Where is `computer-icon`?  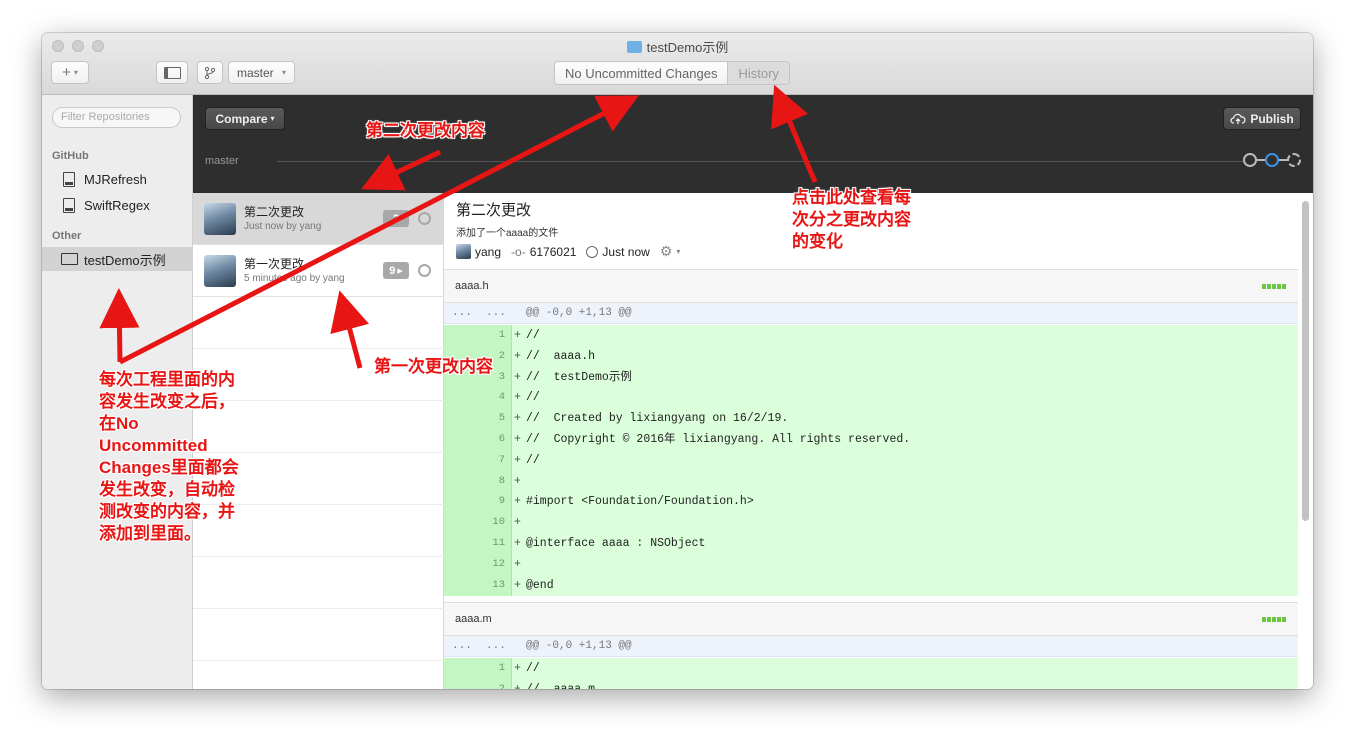 computer-icon is located at coordinates (69, 259).